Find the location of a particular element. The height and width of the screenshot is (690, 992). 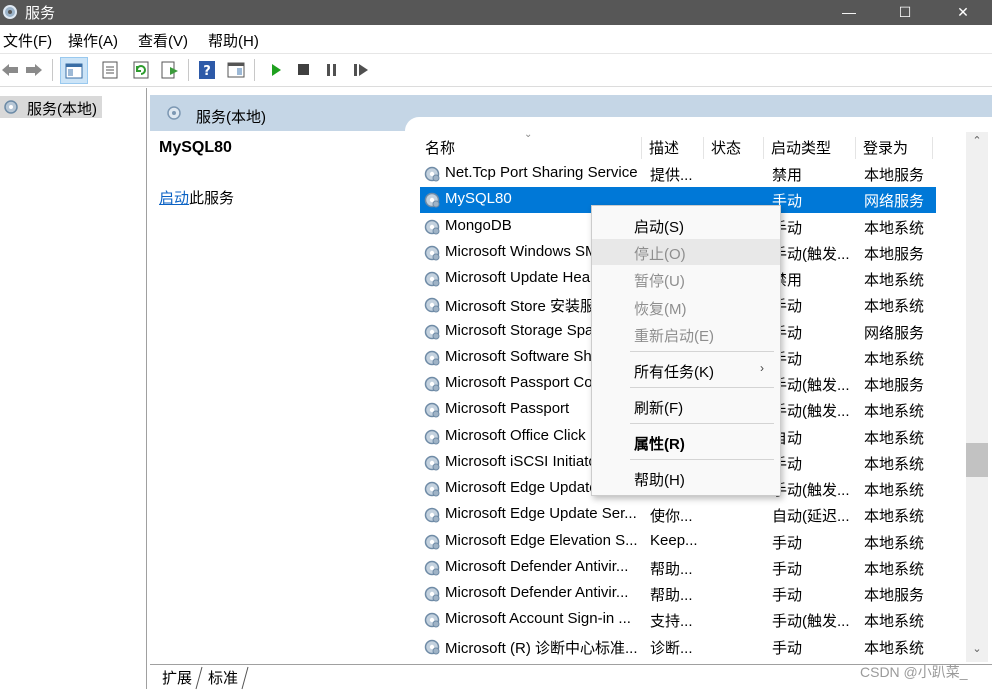

tab-standard: 标准 is located at coordinates (223, 677).